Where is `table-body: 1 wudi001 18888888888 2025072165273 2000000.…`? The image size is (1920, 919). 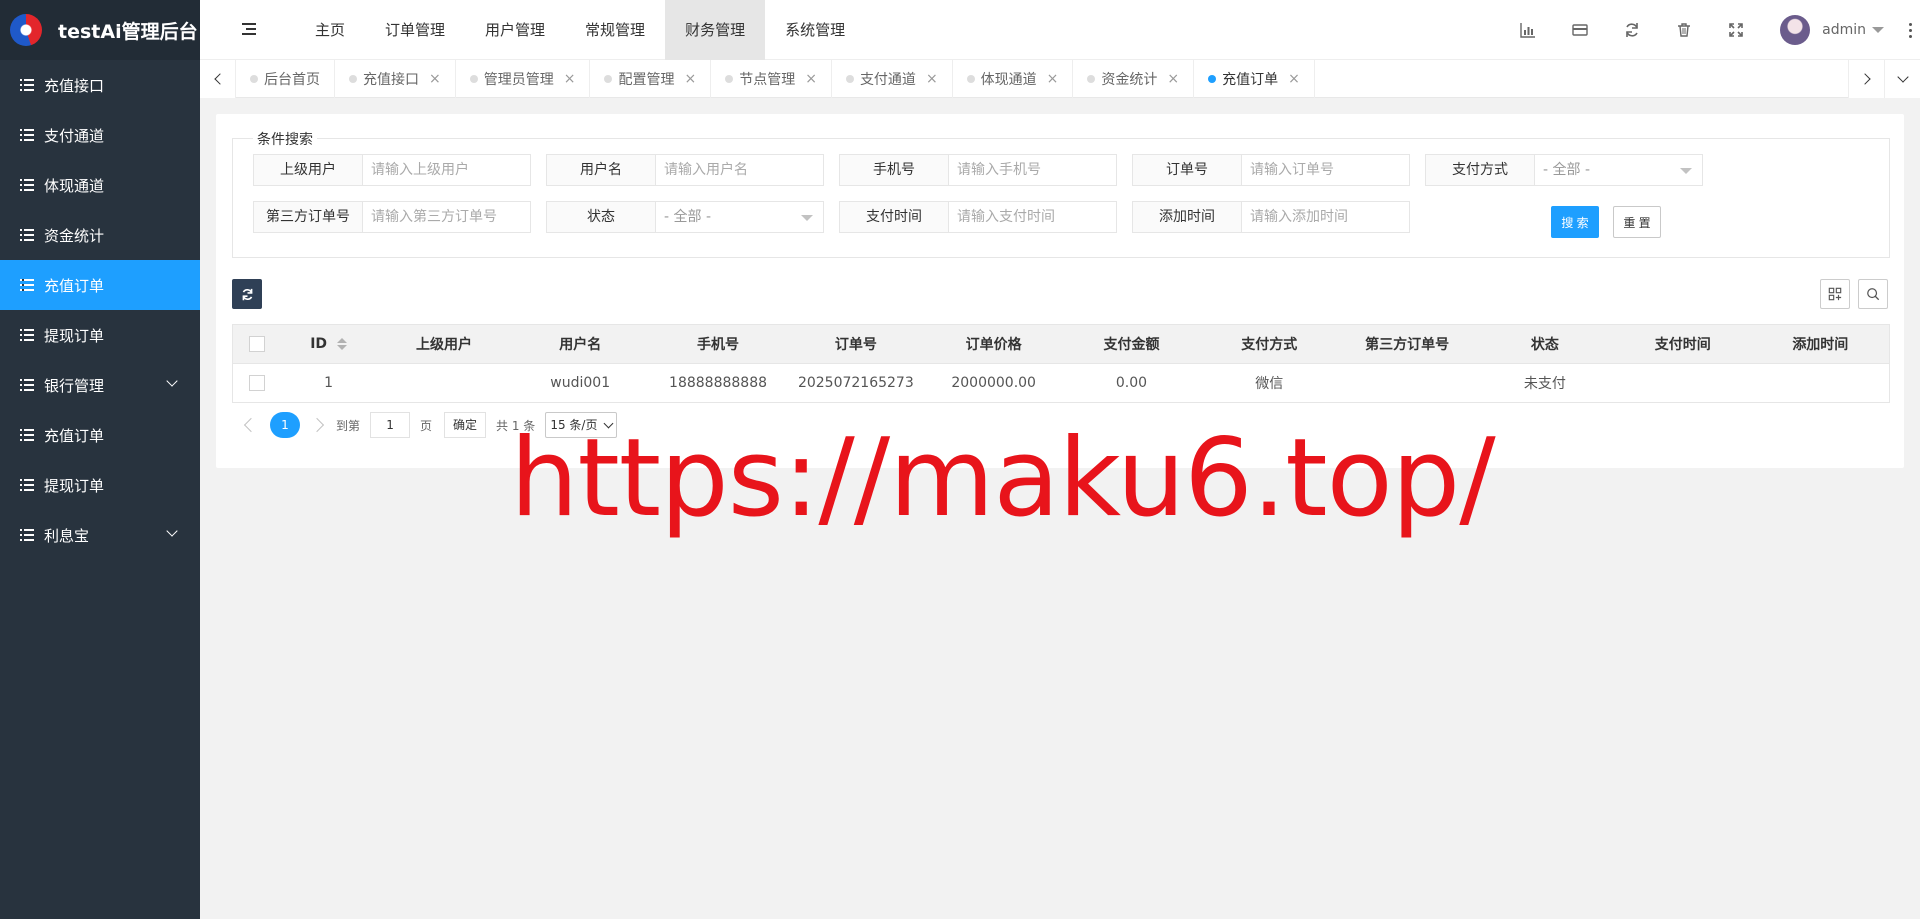
table-body: 1 wudi001 18888888888 2025072165273 2000000.… is located at coordinates (1060, 383).